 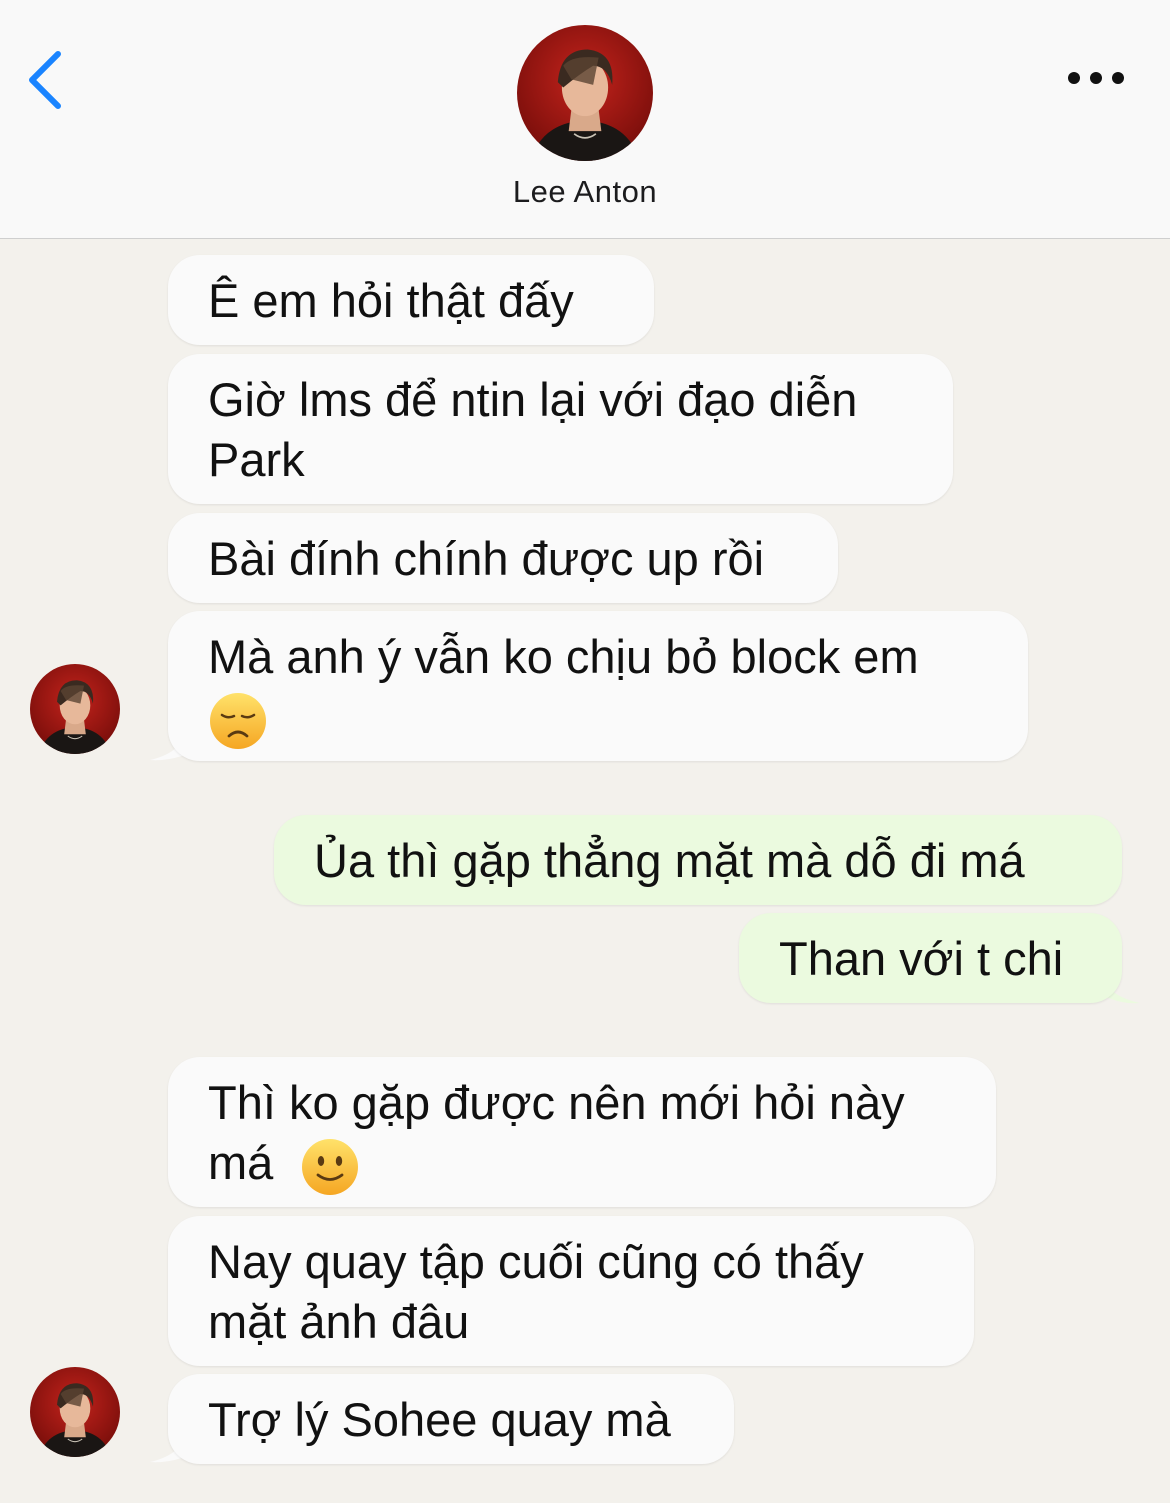 What do you see at coordinates (533, 399) in the screenshot?
I see `message-text-line: Giờ lms để ntin lại với đạo diễn` at bounding box center [533, 399].